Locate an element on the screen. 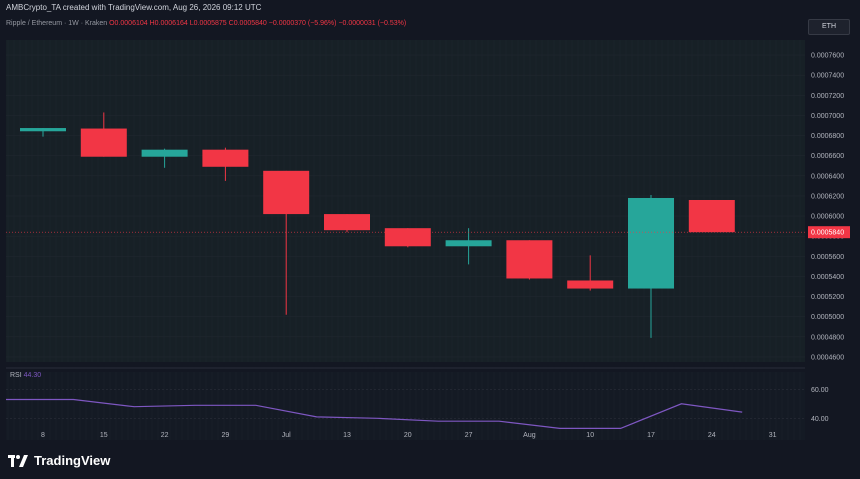  date-axis-label: Aug is located at coordinates (529, 435).